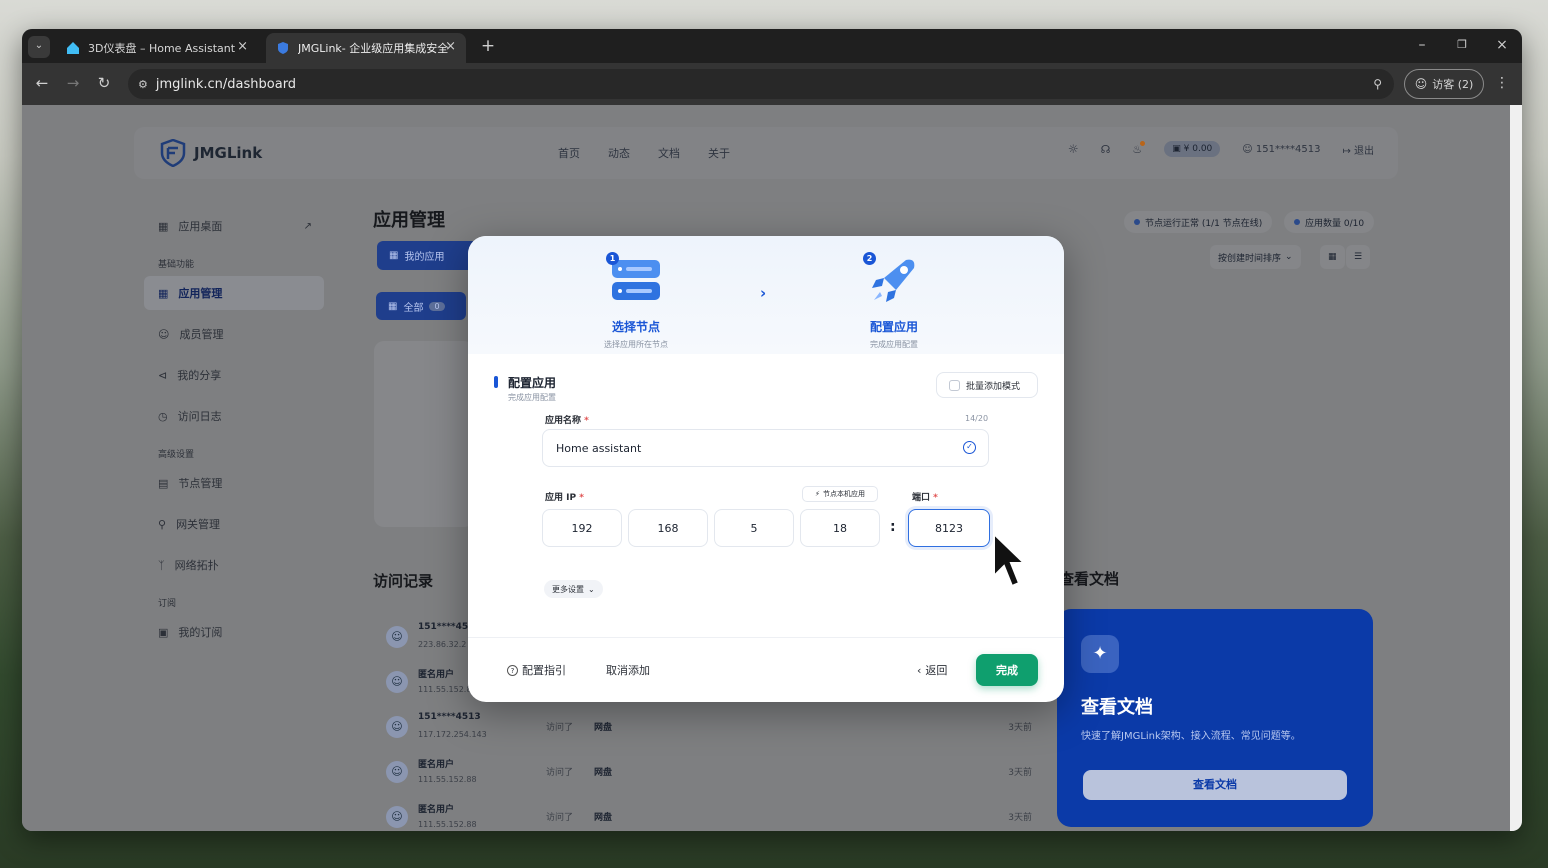  What do you see at coordinates (1215, 785) in the screenshot?
I see `docs-card-button: 查看文档` at bounding box center [1215, 785].